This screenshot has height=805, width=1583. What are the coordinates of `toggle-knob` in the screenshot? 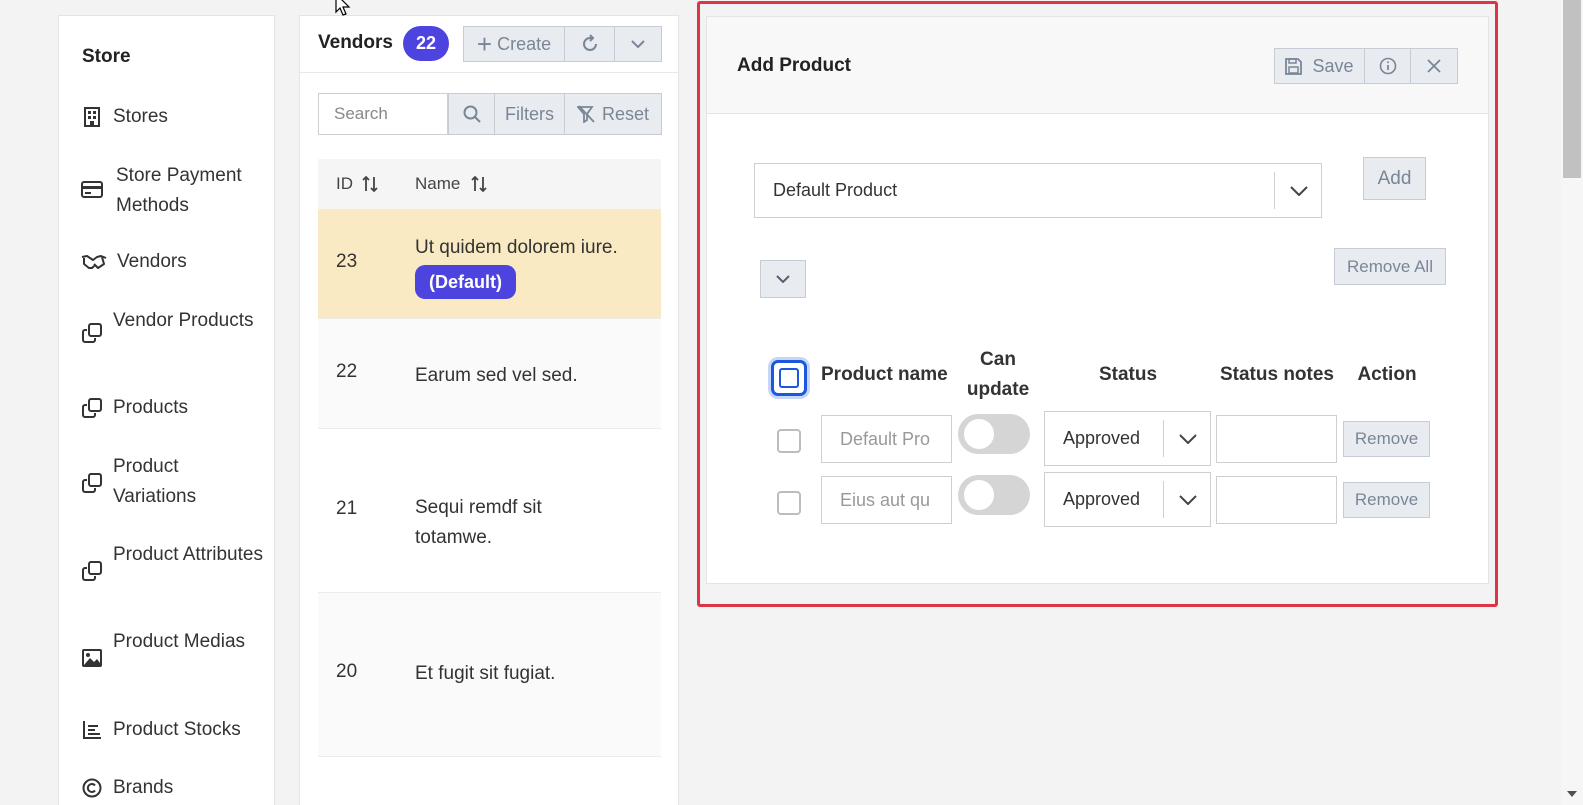 It's located at (979, 495).